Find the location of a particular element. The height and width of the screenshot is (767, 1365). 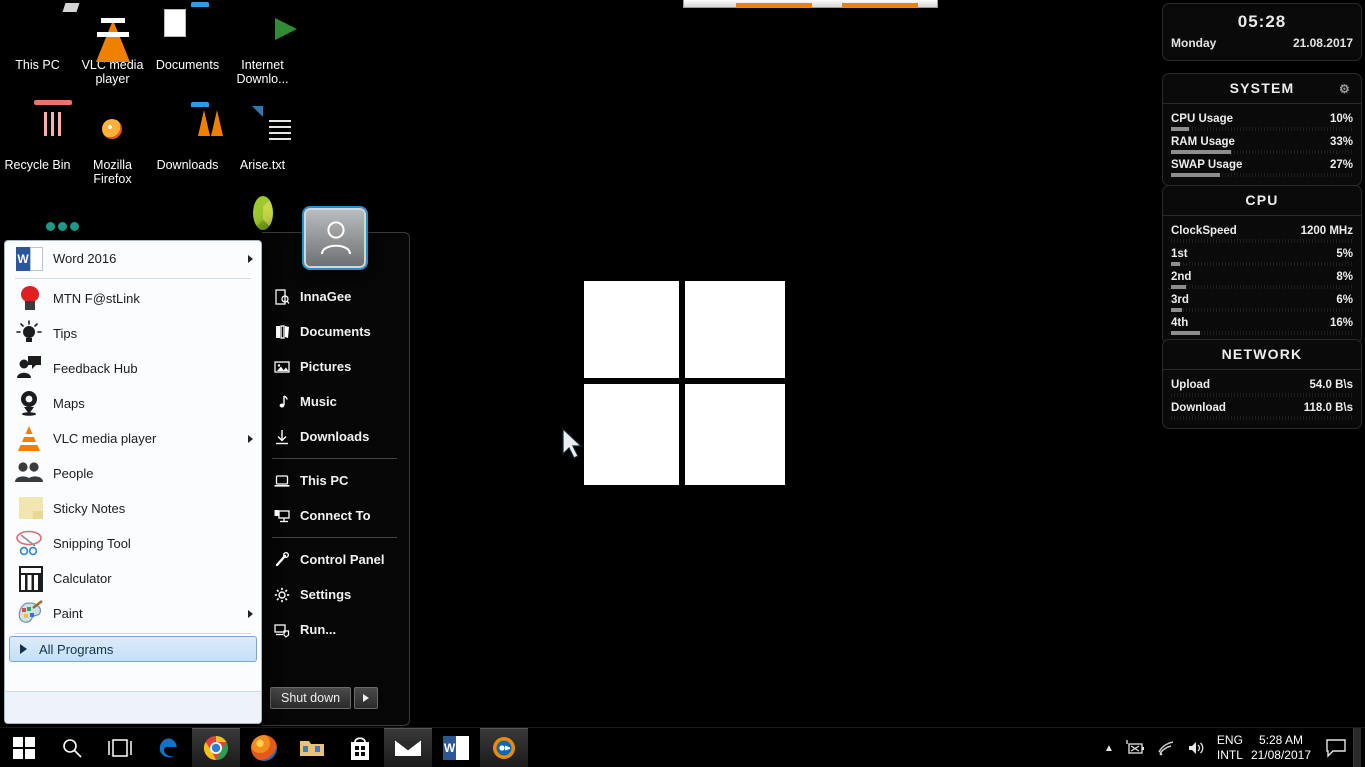

pictures-icon is located at coordinates (287, 367).